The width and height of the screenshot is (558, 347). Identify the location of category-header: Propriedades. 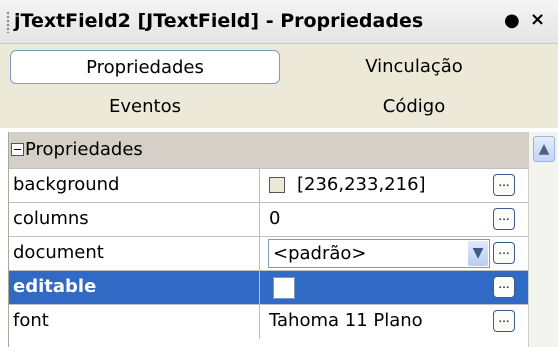
(269, 150).